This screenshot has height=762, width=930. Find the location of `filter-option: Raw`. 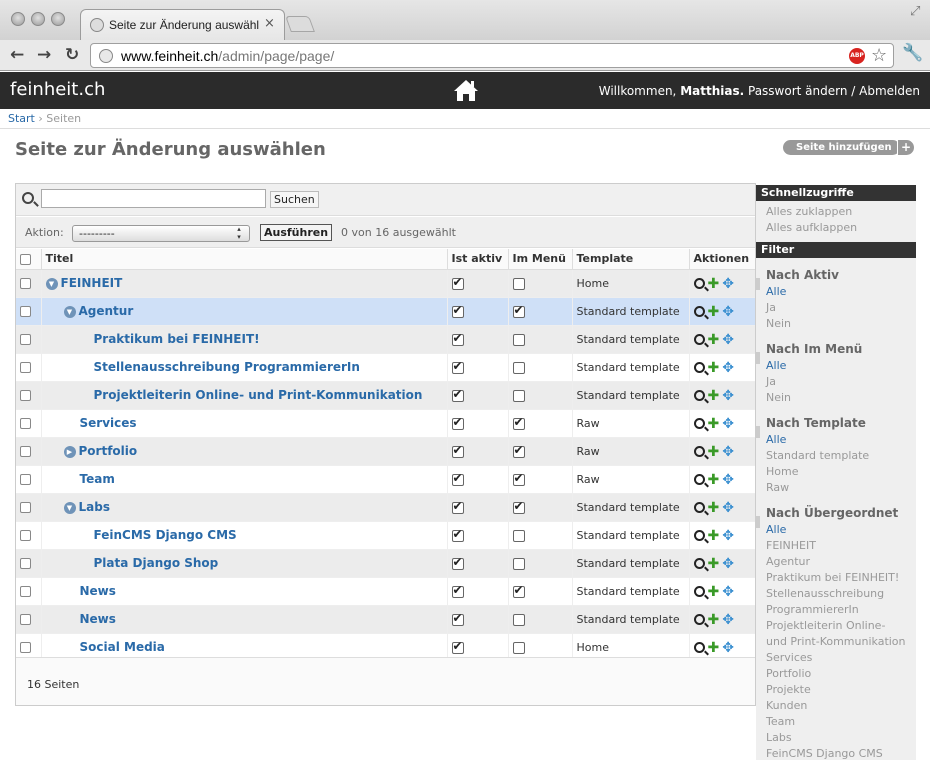

filter-option: Raw is located at coordinates (836, 488).